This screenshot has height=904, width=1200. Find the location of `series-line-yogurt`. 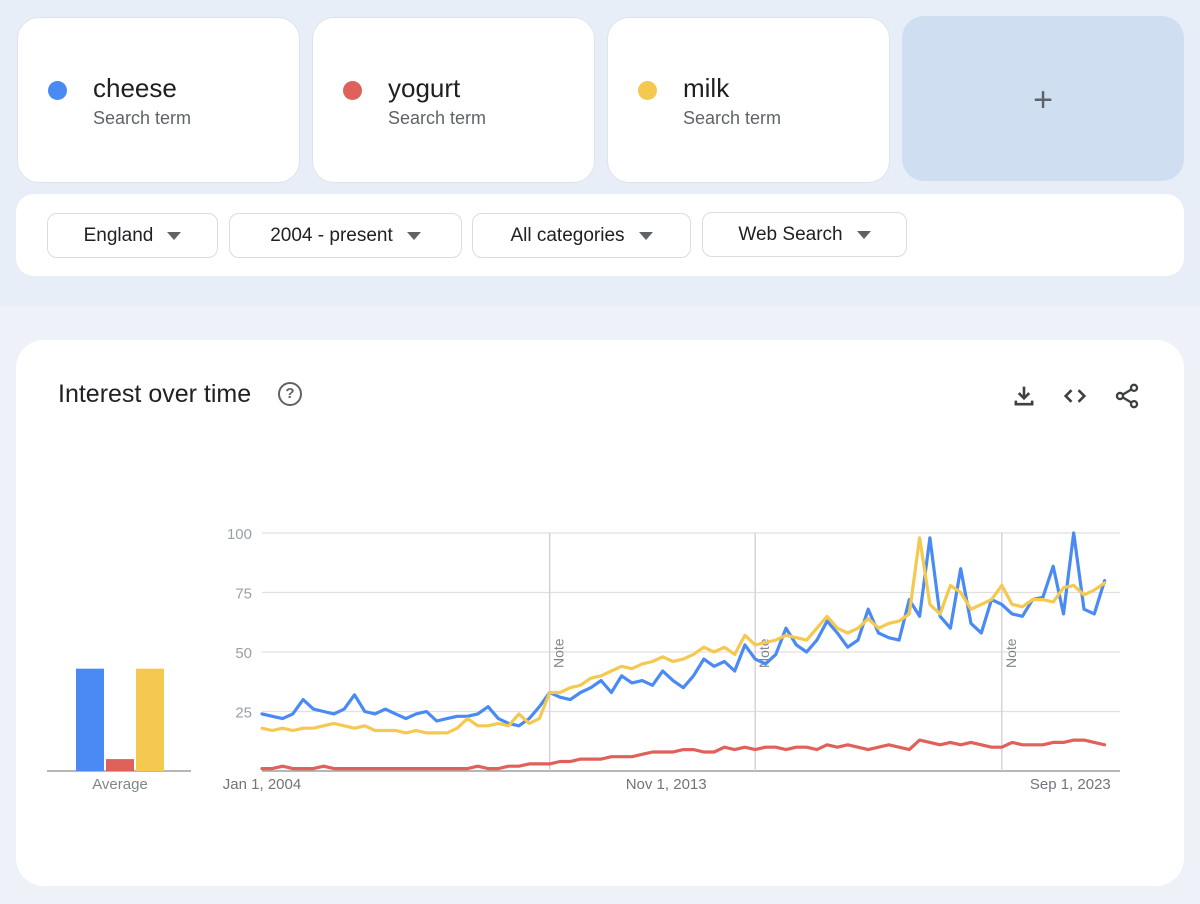

series-line-yogurt is located at coordinates (683, 754).